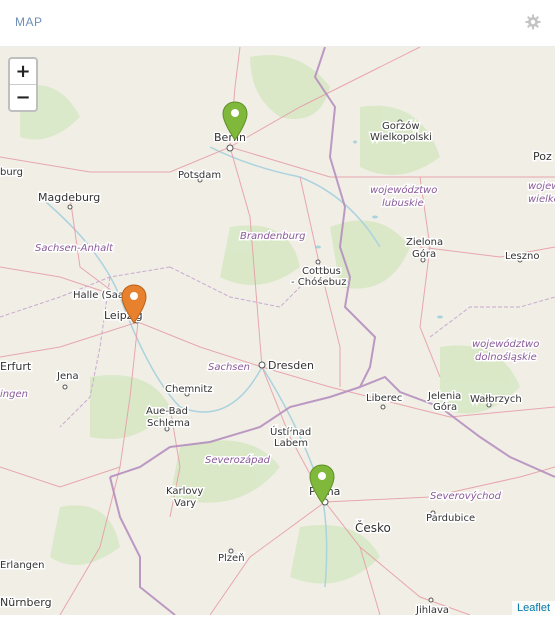 The width and height of the screenshot is (555, 617). I want to click on label-severovychod: Severovýchod, so click(466, 496).